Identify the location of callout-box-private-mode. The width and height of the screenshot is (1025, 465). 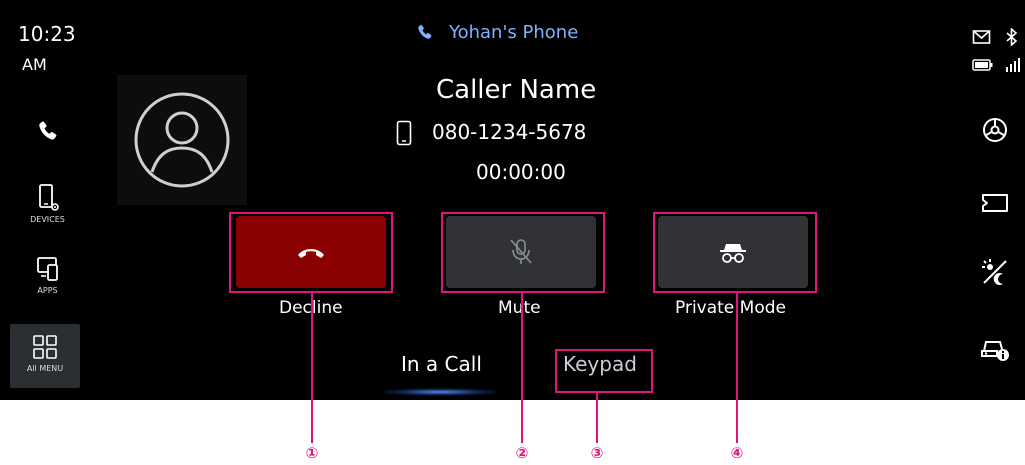
(735, 252).